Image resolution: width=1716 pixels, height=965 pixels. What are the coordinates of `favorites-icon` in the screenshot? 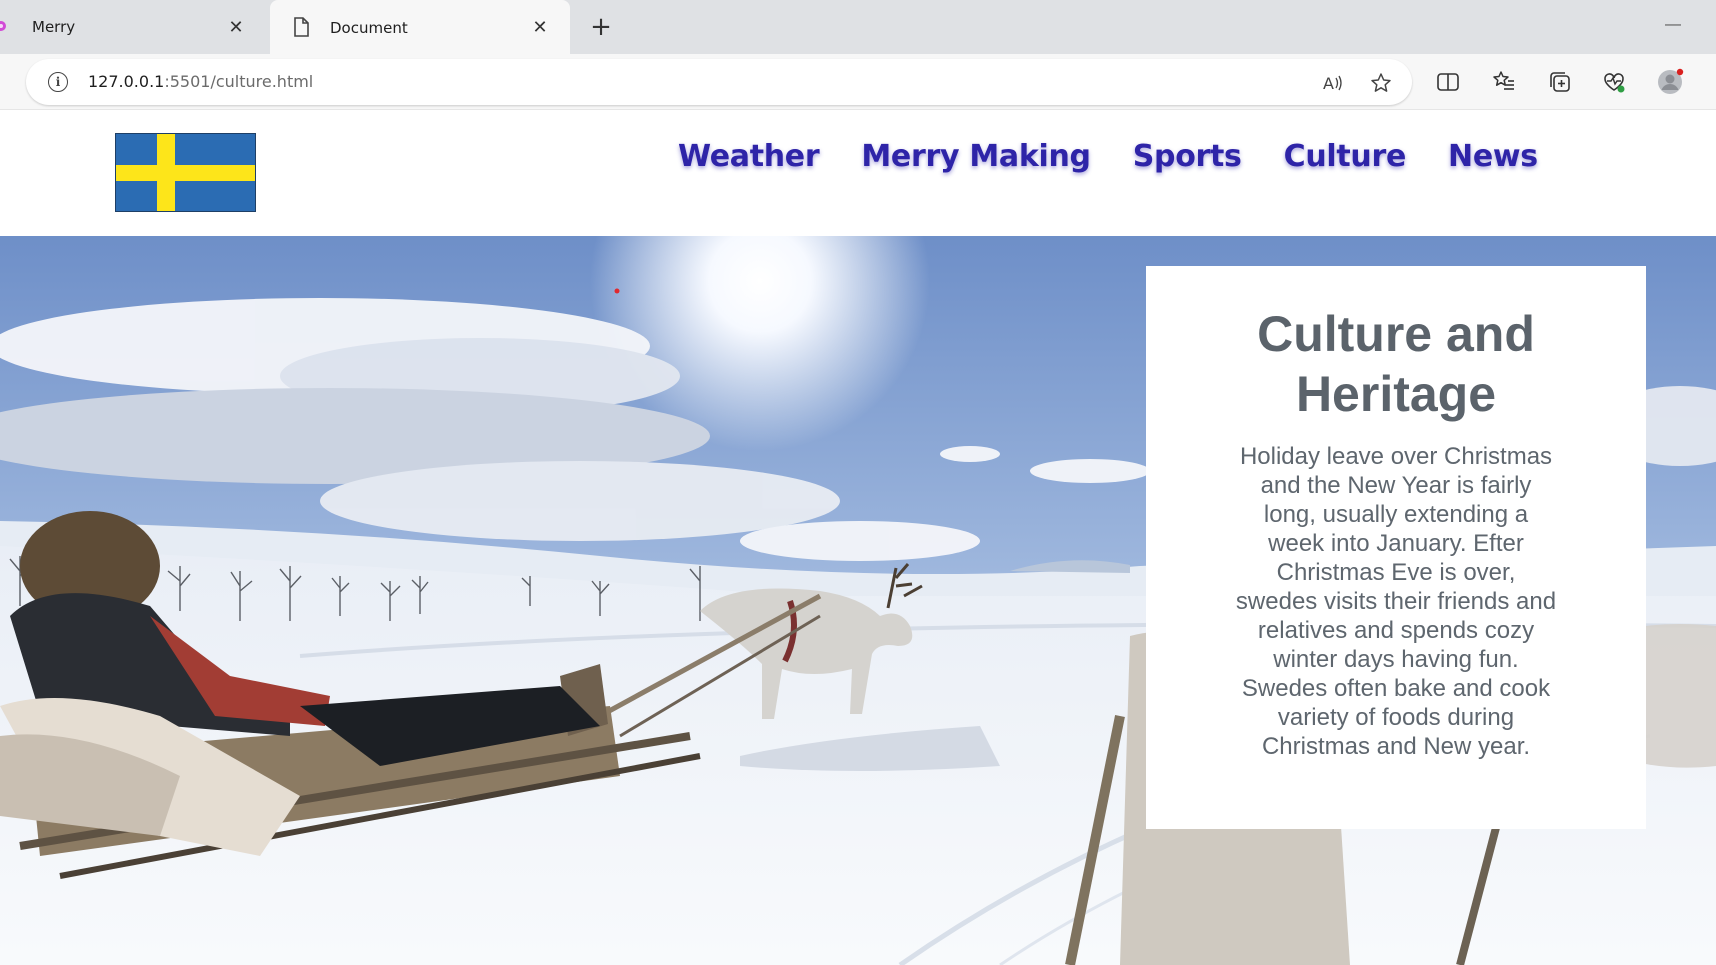 It's located at (1504, 82).